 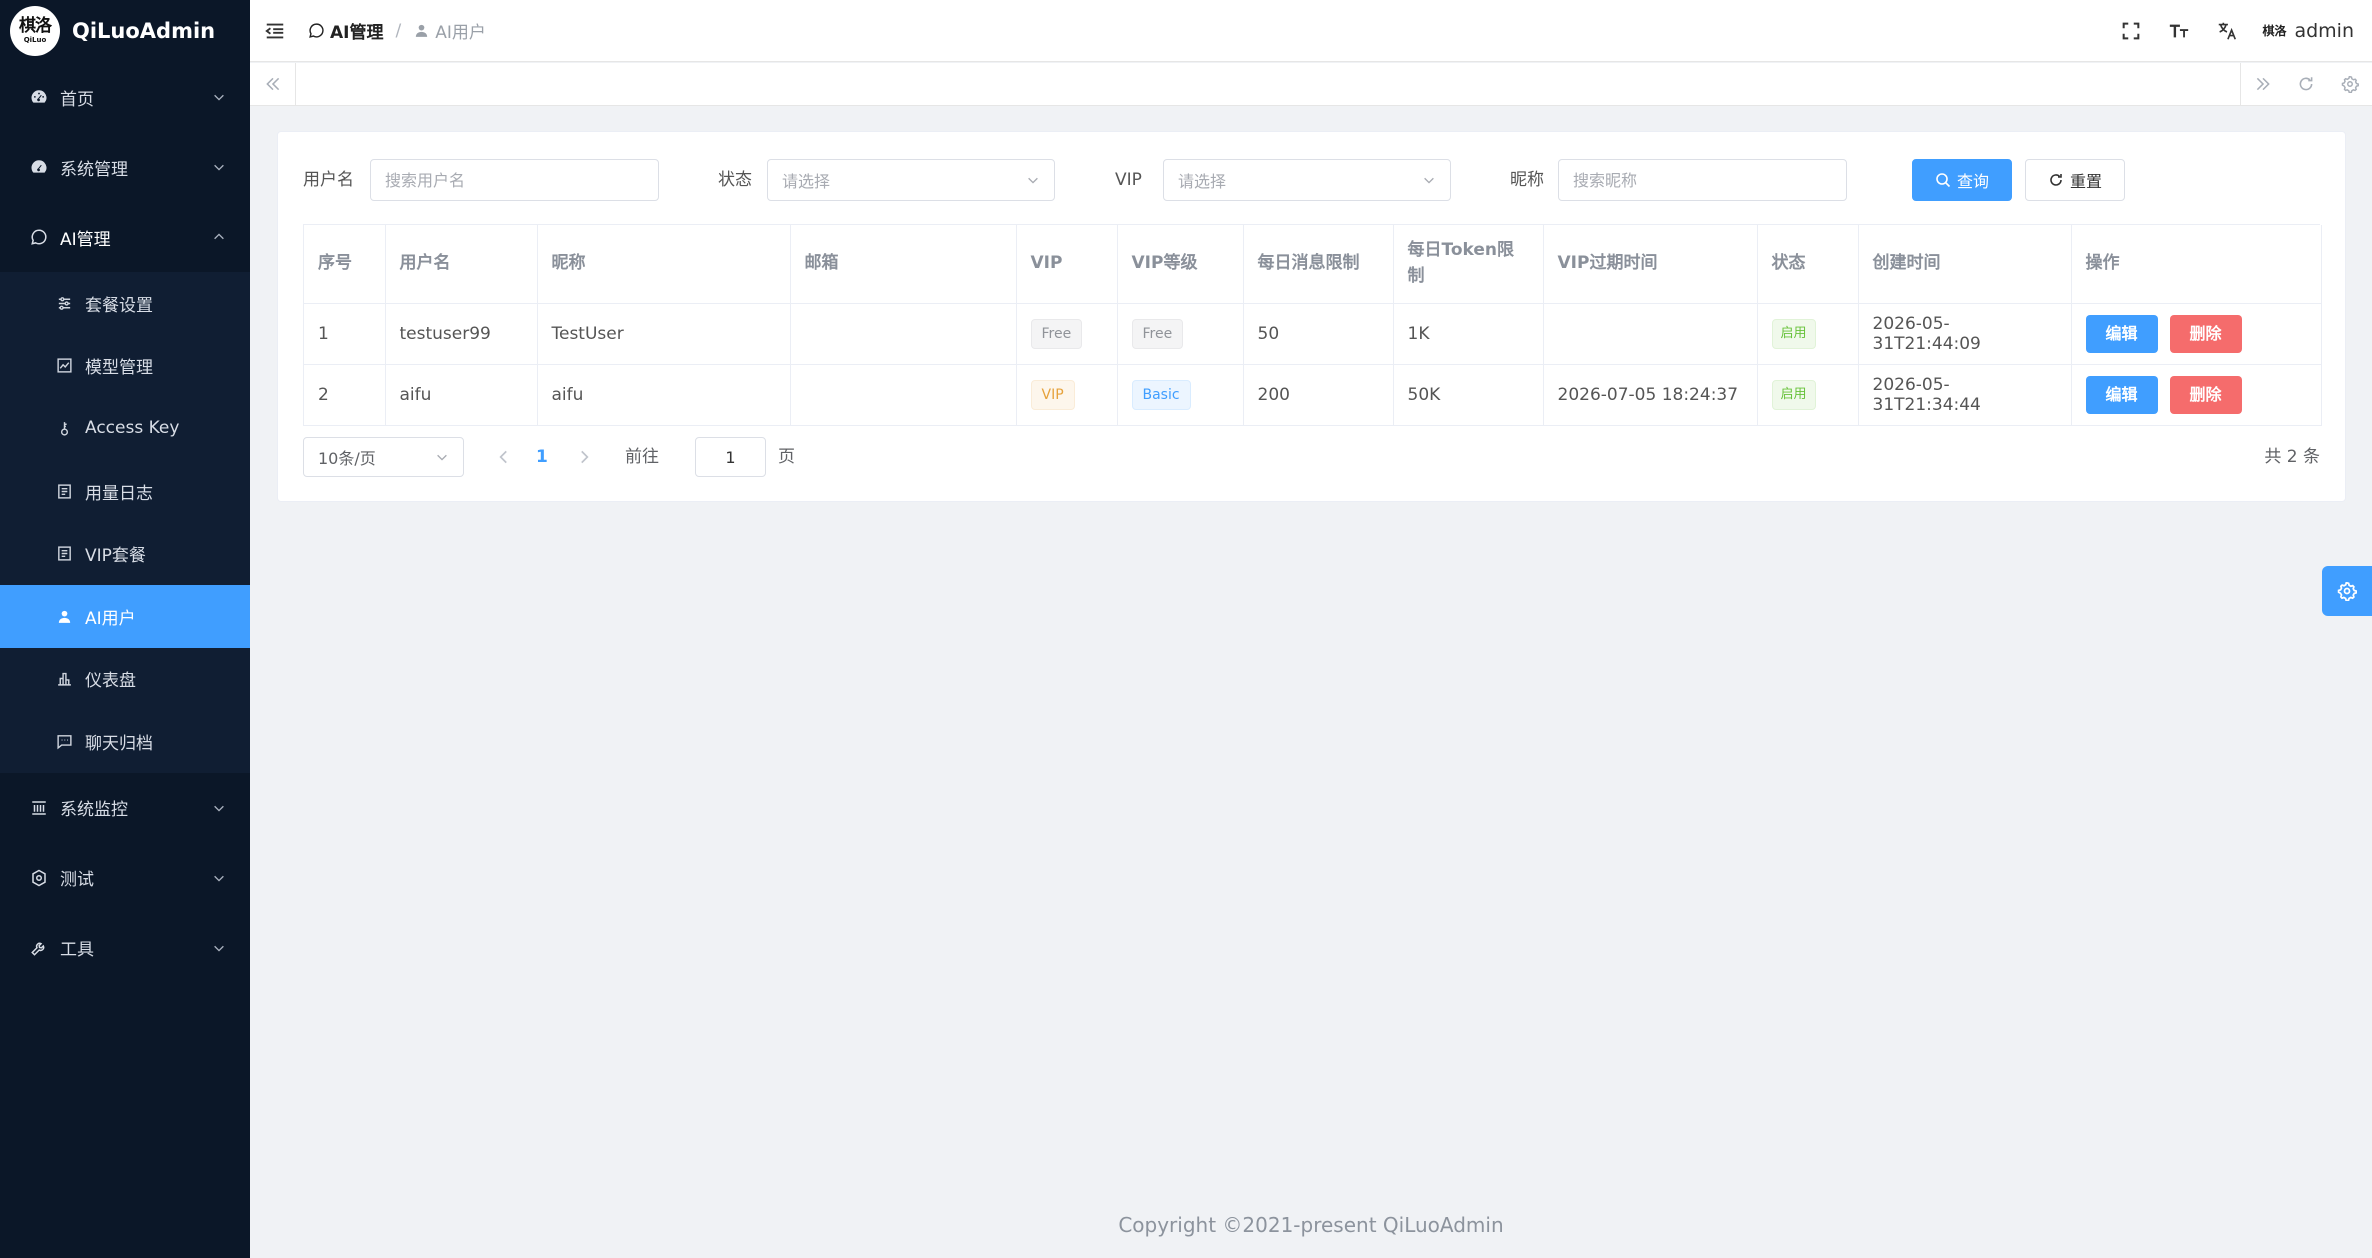 What do you see at coordinates (2292, 457) in the screenshot?
I see `total-count: 共 2 条` at bounding box center [2292, 457].